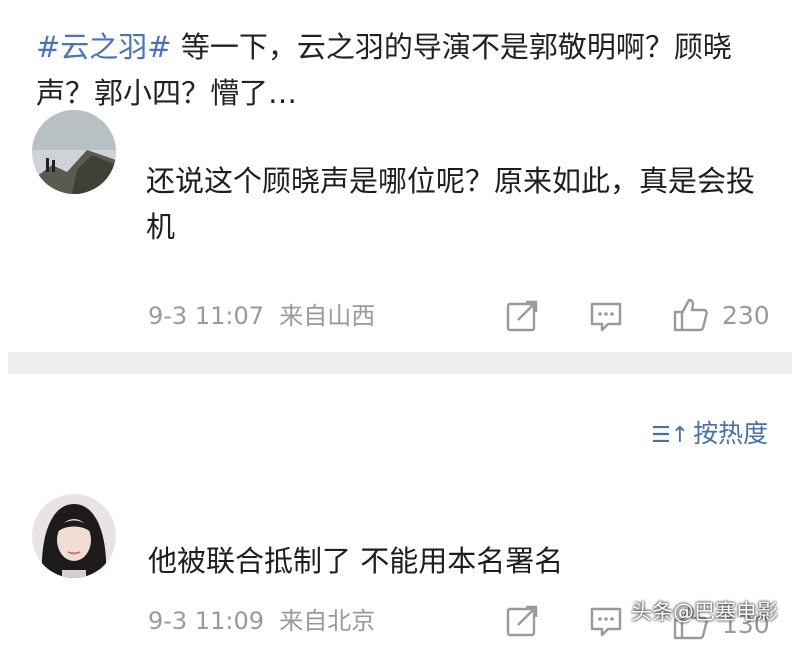  Describe the element at coordinates (731, 433) in the screenshot. I see `sort-label: 按热度` at that location.